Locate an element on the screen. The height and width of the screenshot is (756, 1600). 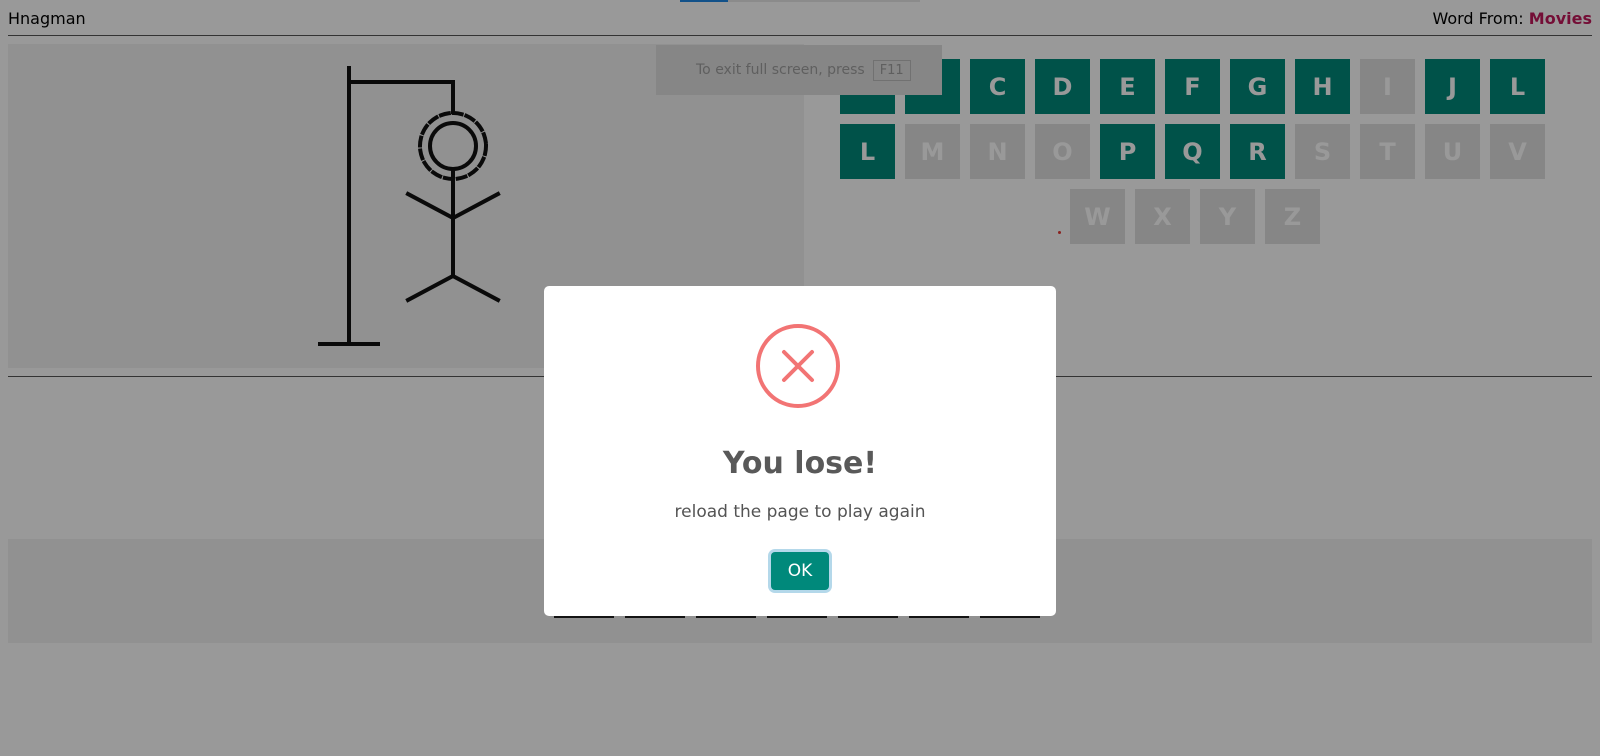
ok-button: OK is located at coordinates (800, 571).